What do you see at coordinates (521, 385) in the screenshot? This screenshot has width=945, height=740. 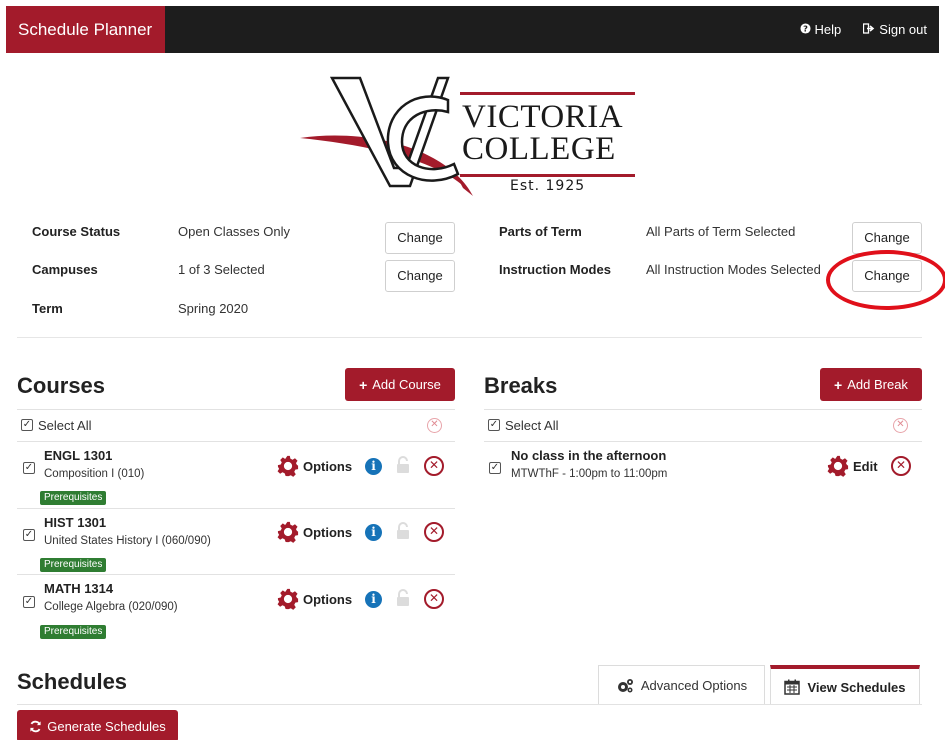 I see `breaks-heading: Breaks` at bounding box center [521, 385].